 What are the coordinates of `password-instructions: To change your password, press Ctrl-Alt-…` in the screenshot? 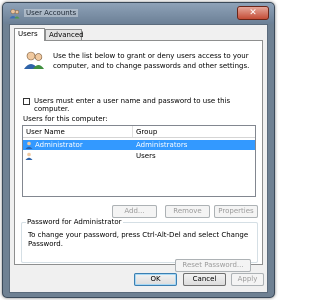 It's located at (138, 239).